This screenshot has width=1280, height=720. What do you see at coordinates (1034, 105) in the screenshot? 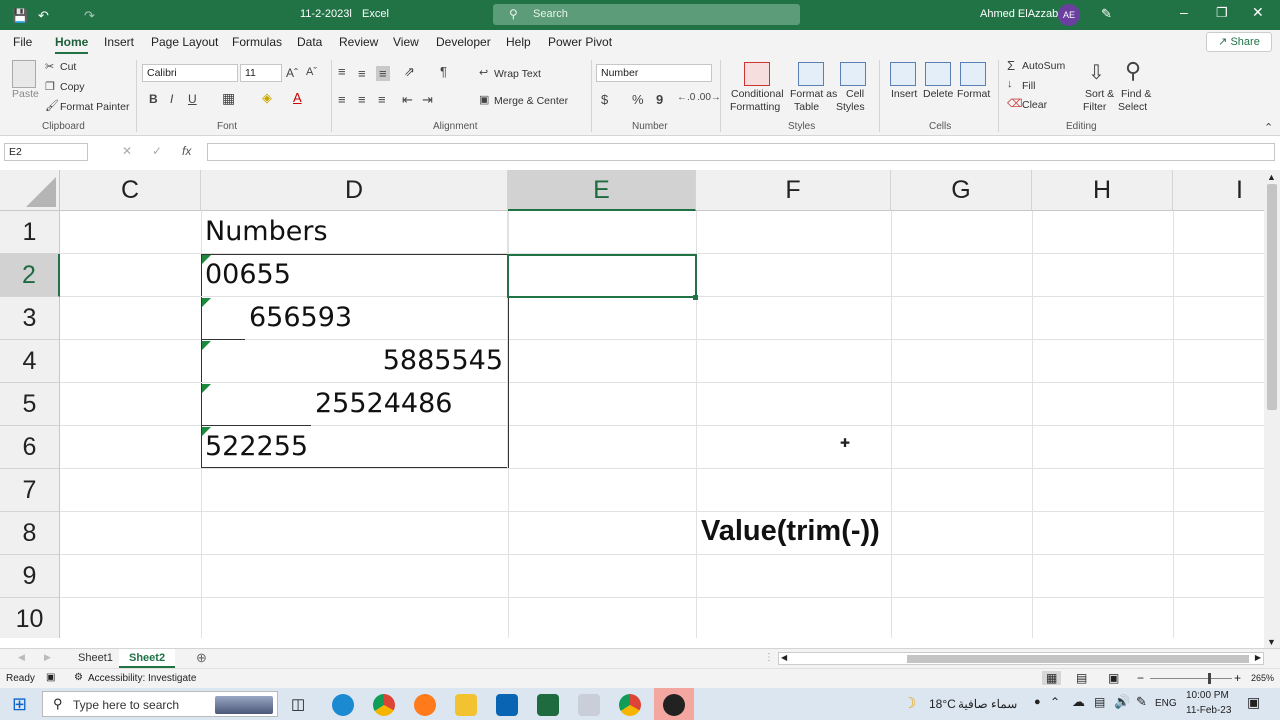
I see `clear-button: Clear` at bounding box center [1034, 105].